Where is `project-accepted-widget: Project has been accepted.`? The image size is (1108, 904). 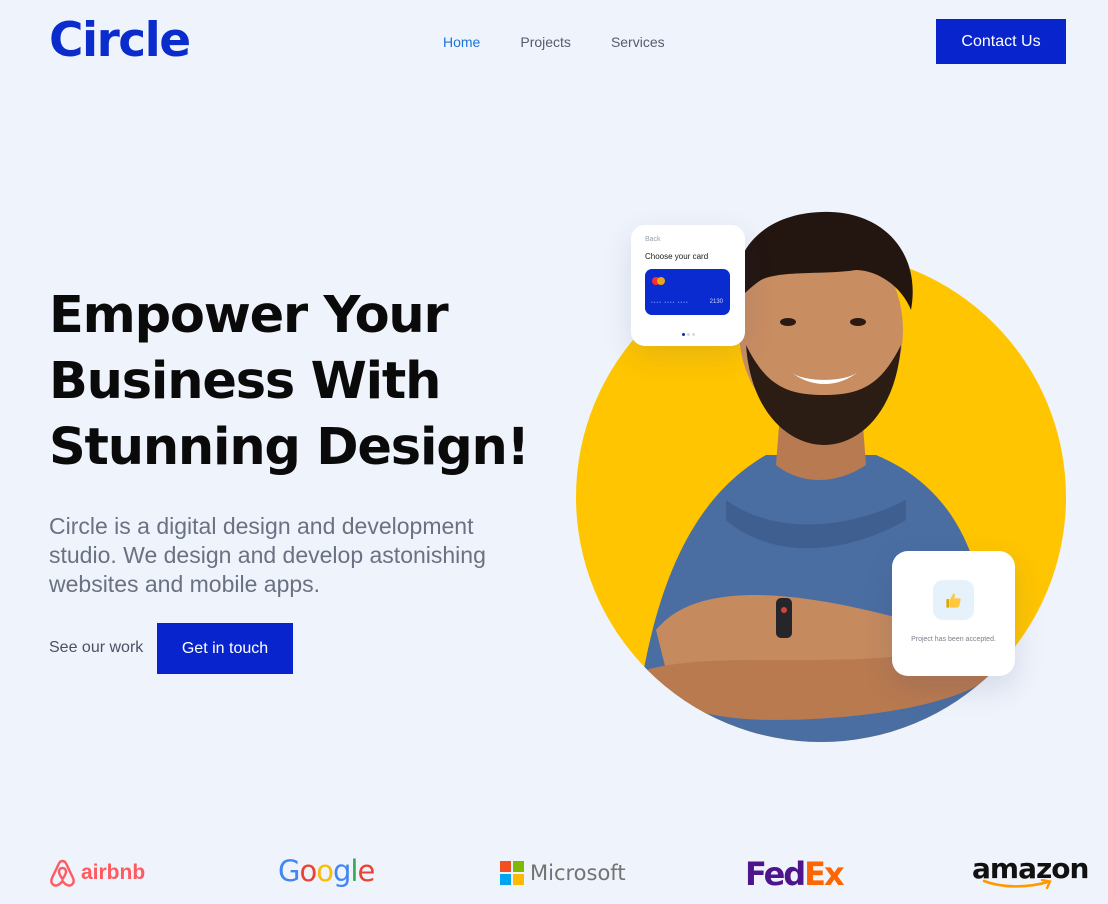 project-accepted-widget: Project has been accepted. is located at coordinates (953, 613).